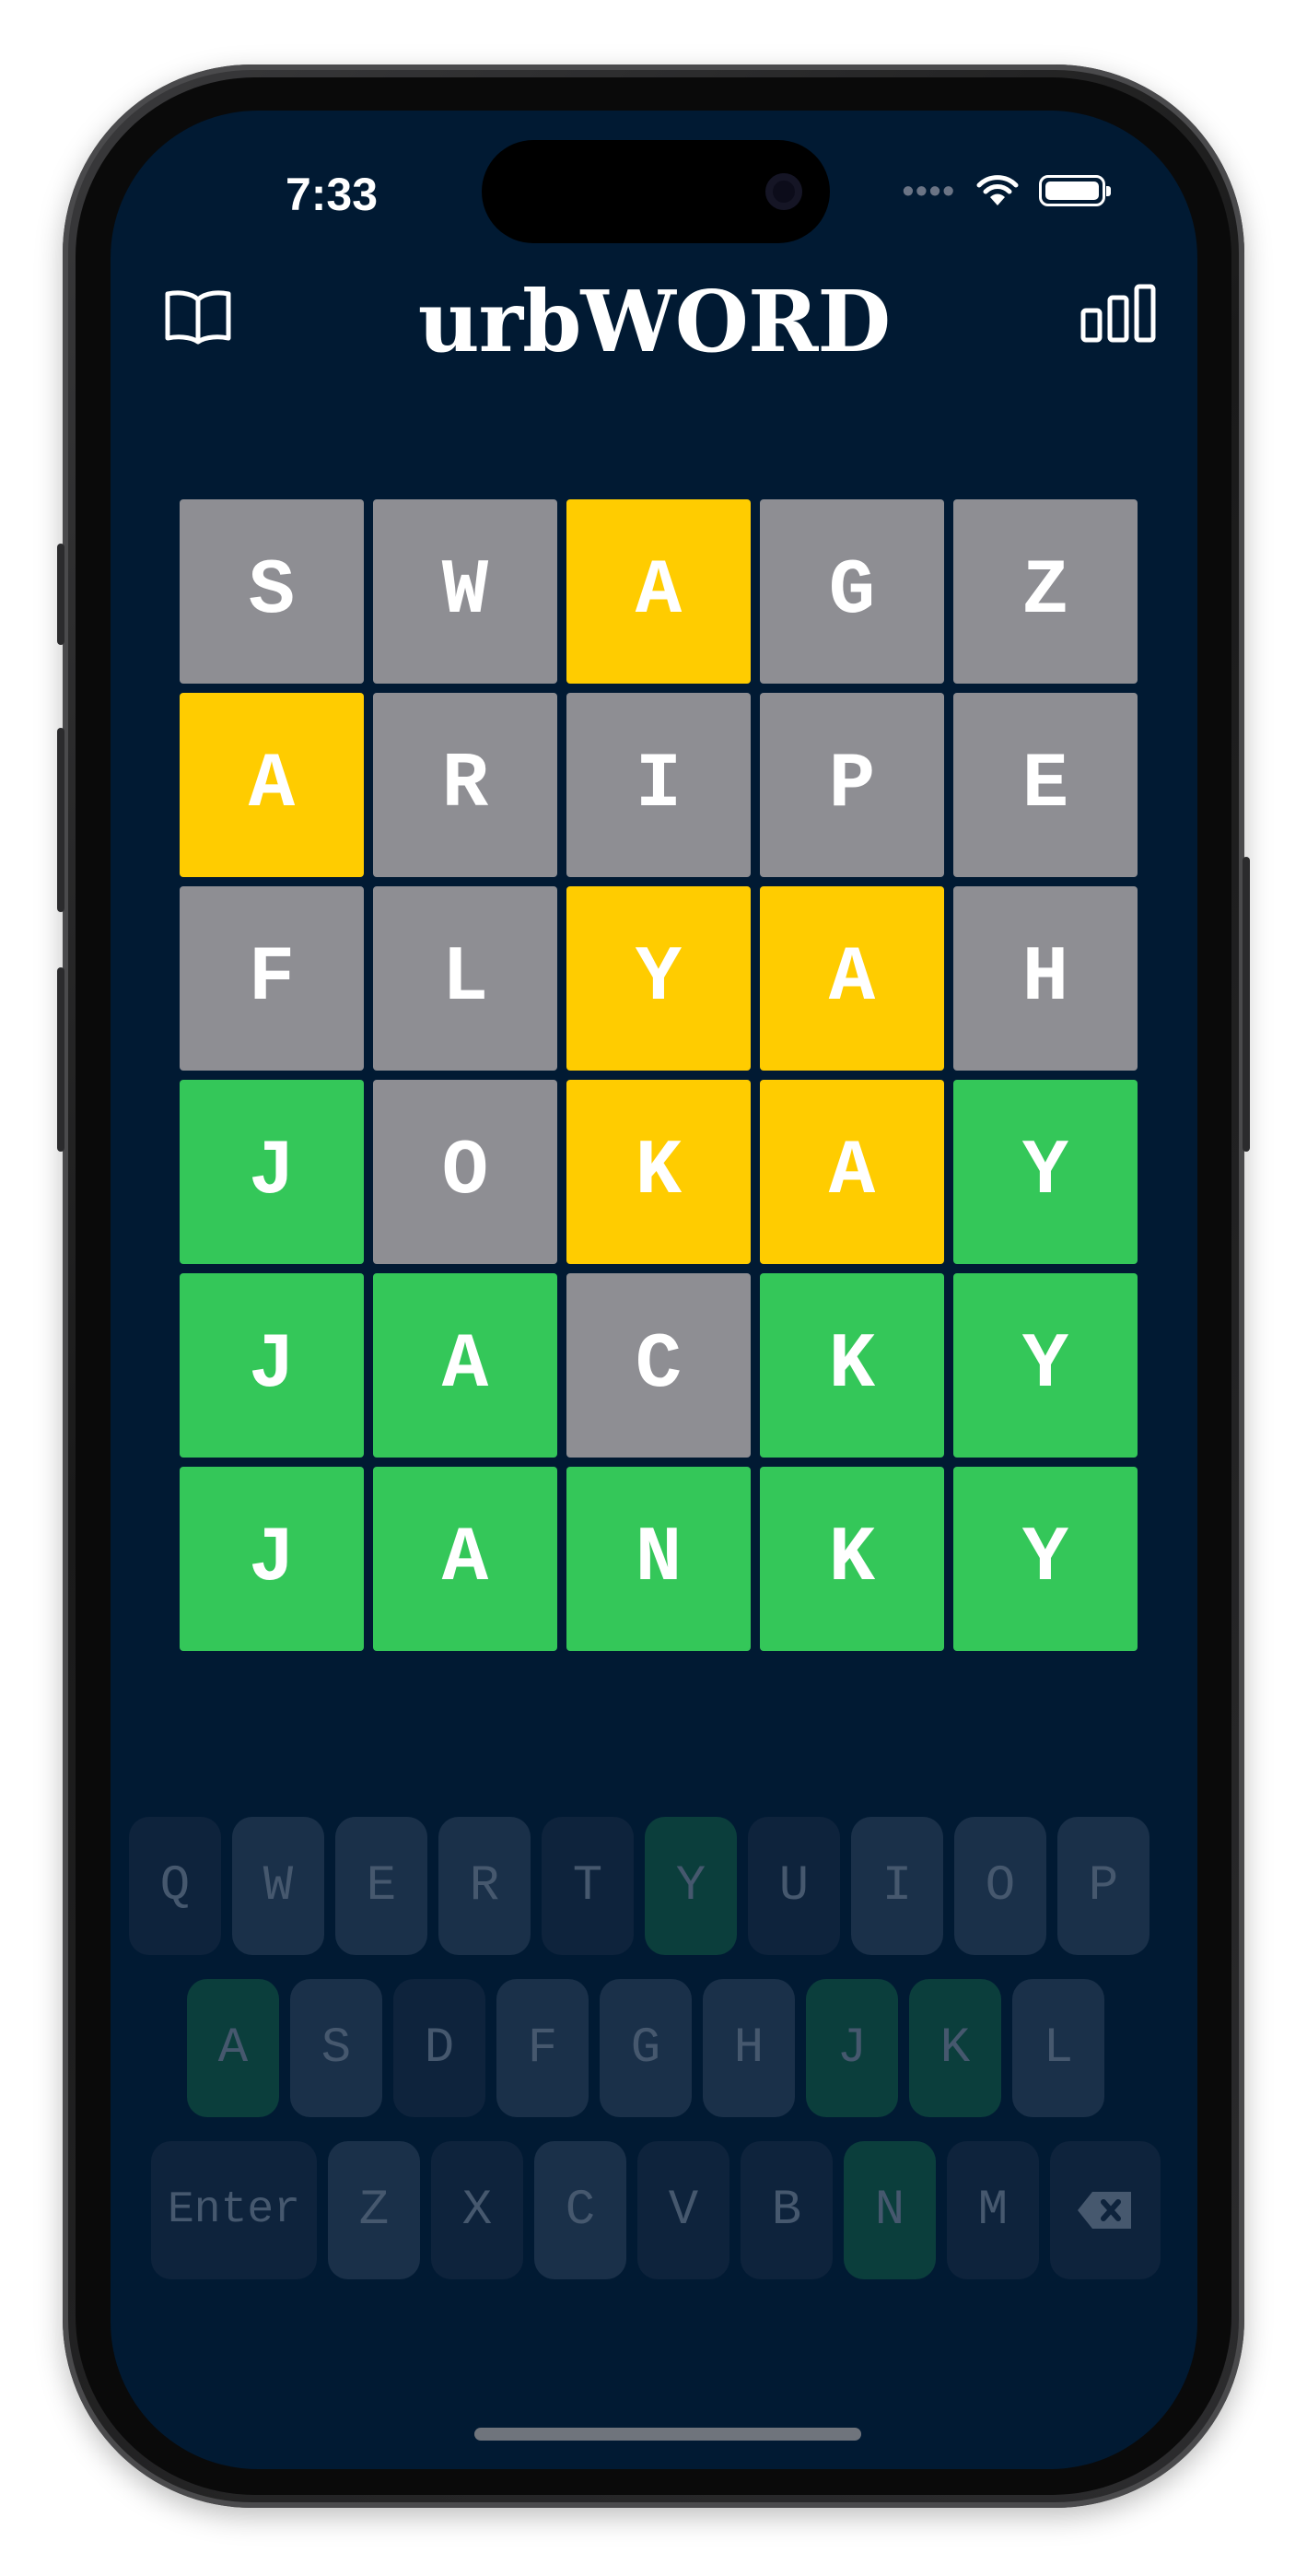 This screenshot has width=1307, height=2576. I want to click on tile-absent: S, so click(272, 591).